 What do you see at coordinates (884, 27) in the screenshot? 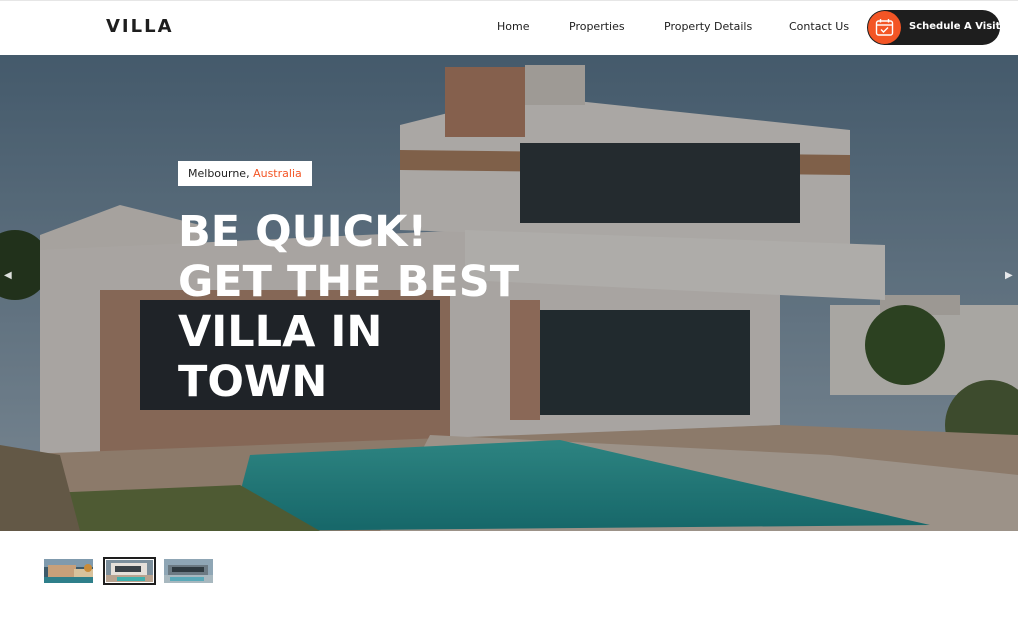
I see `calendar-check-icon` at bounding box center [884, 27].